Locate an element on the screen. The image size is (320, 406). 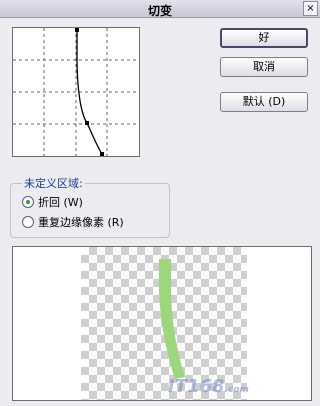
curve-grid is located at coordinates (76, 92).